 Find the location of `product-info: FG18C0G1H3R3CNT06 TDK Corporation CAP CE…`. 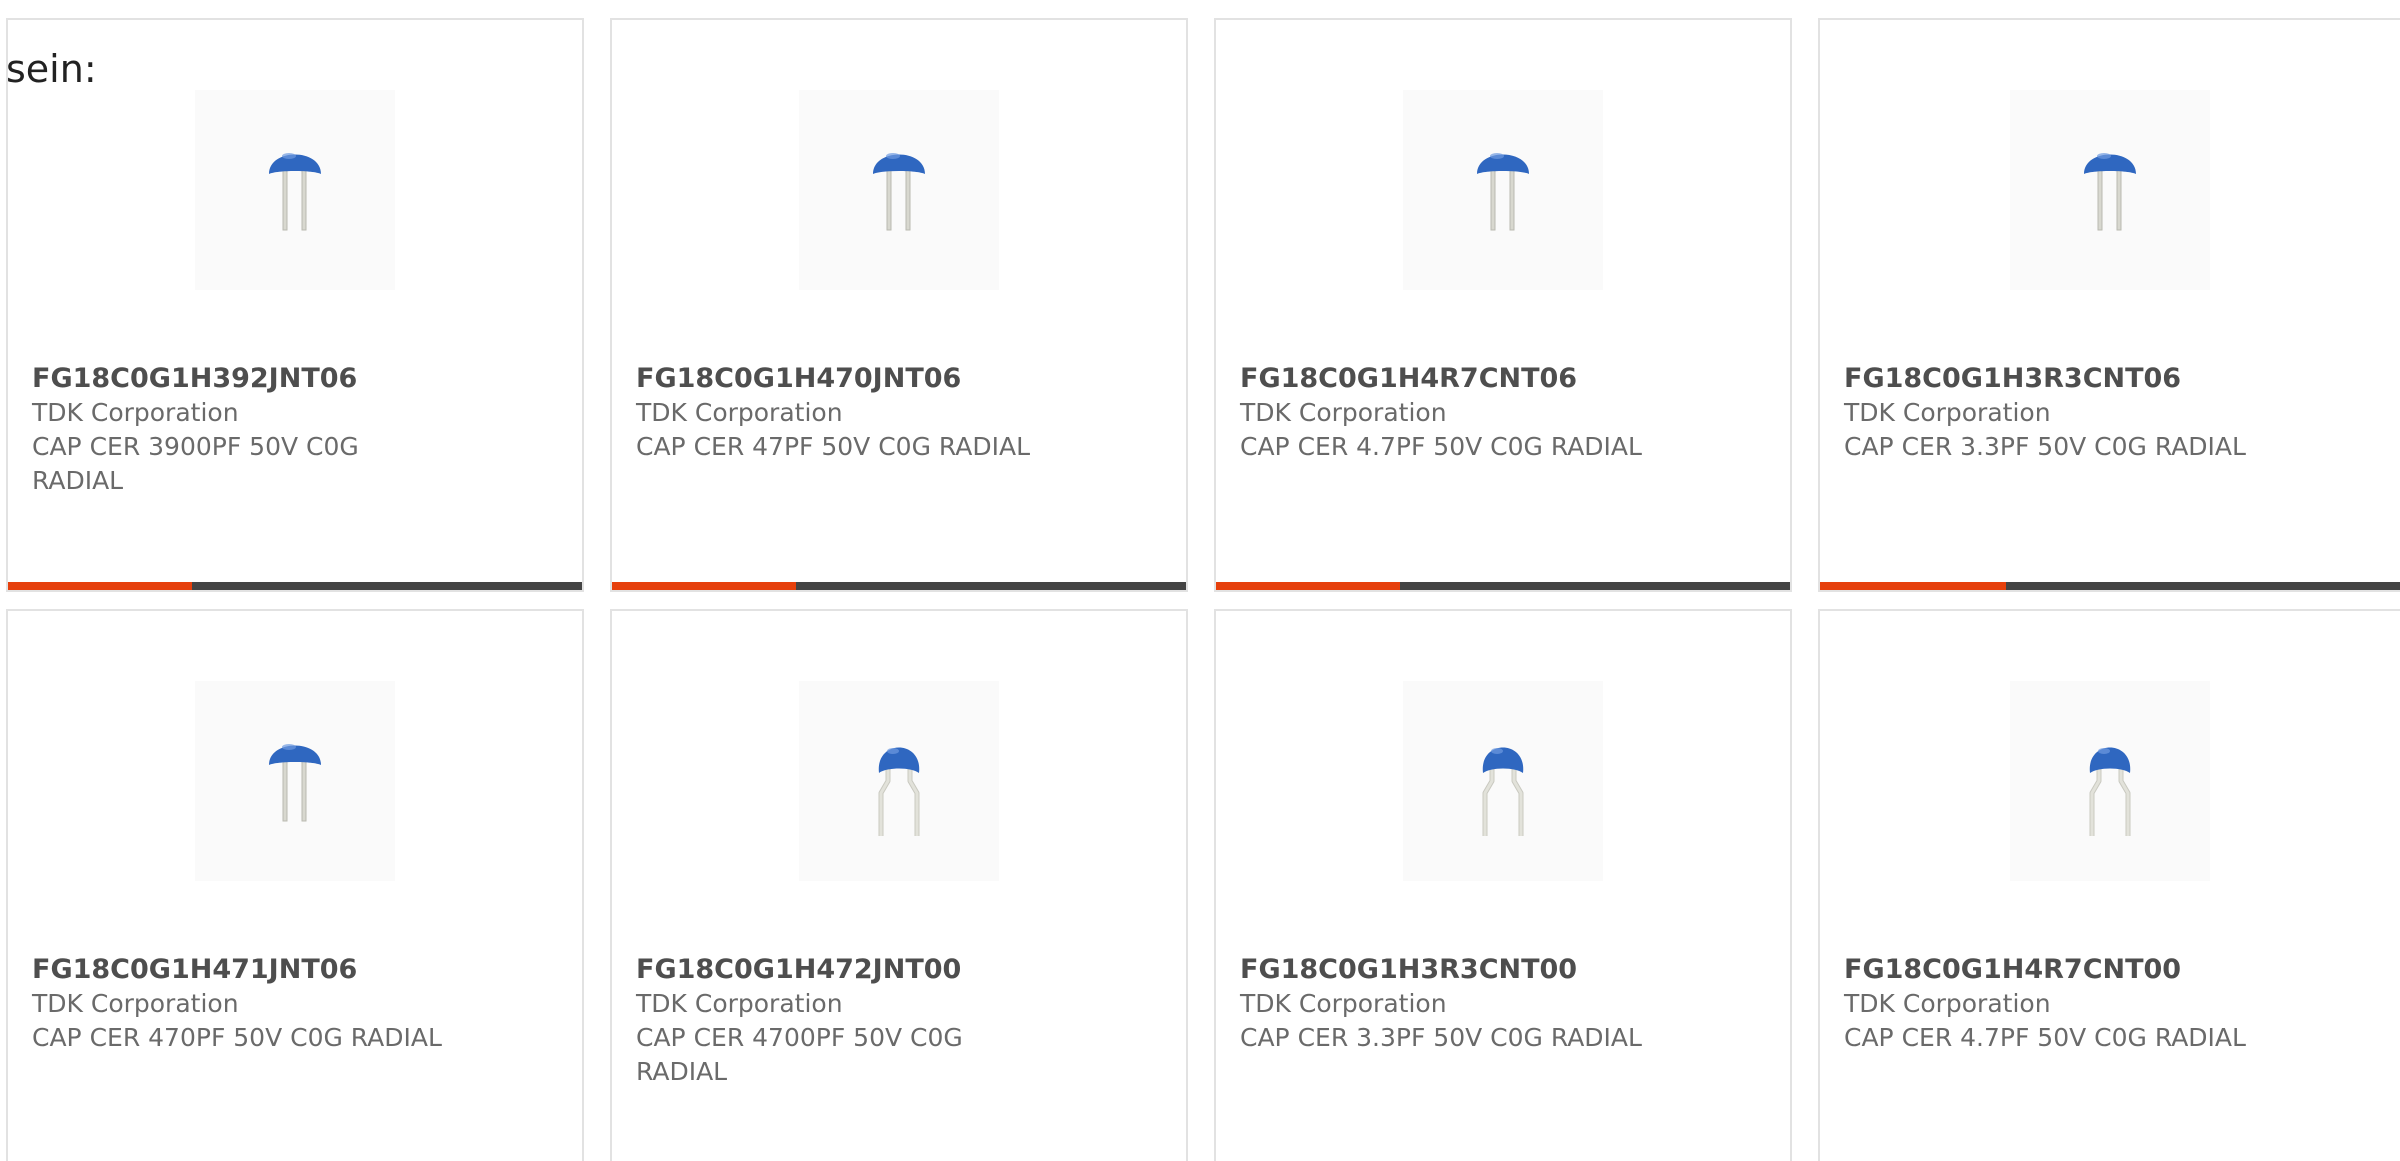

product-info: FG18C0G1H3R3CNT06 TDK Corporation CAP CE… is located at coordinates (2054, 413).